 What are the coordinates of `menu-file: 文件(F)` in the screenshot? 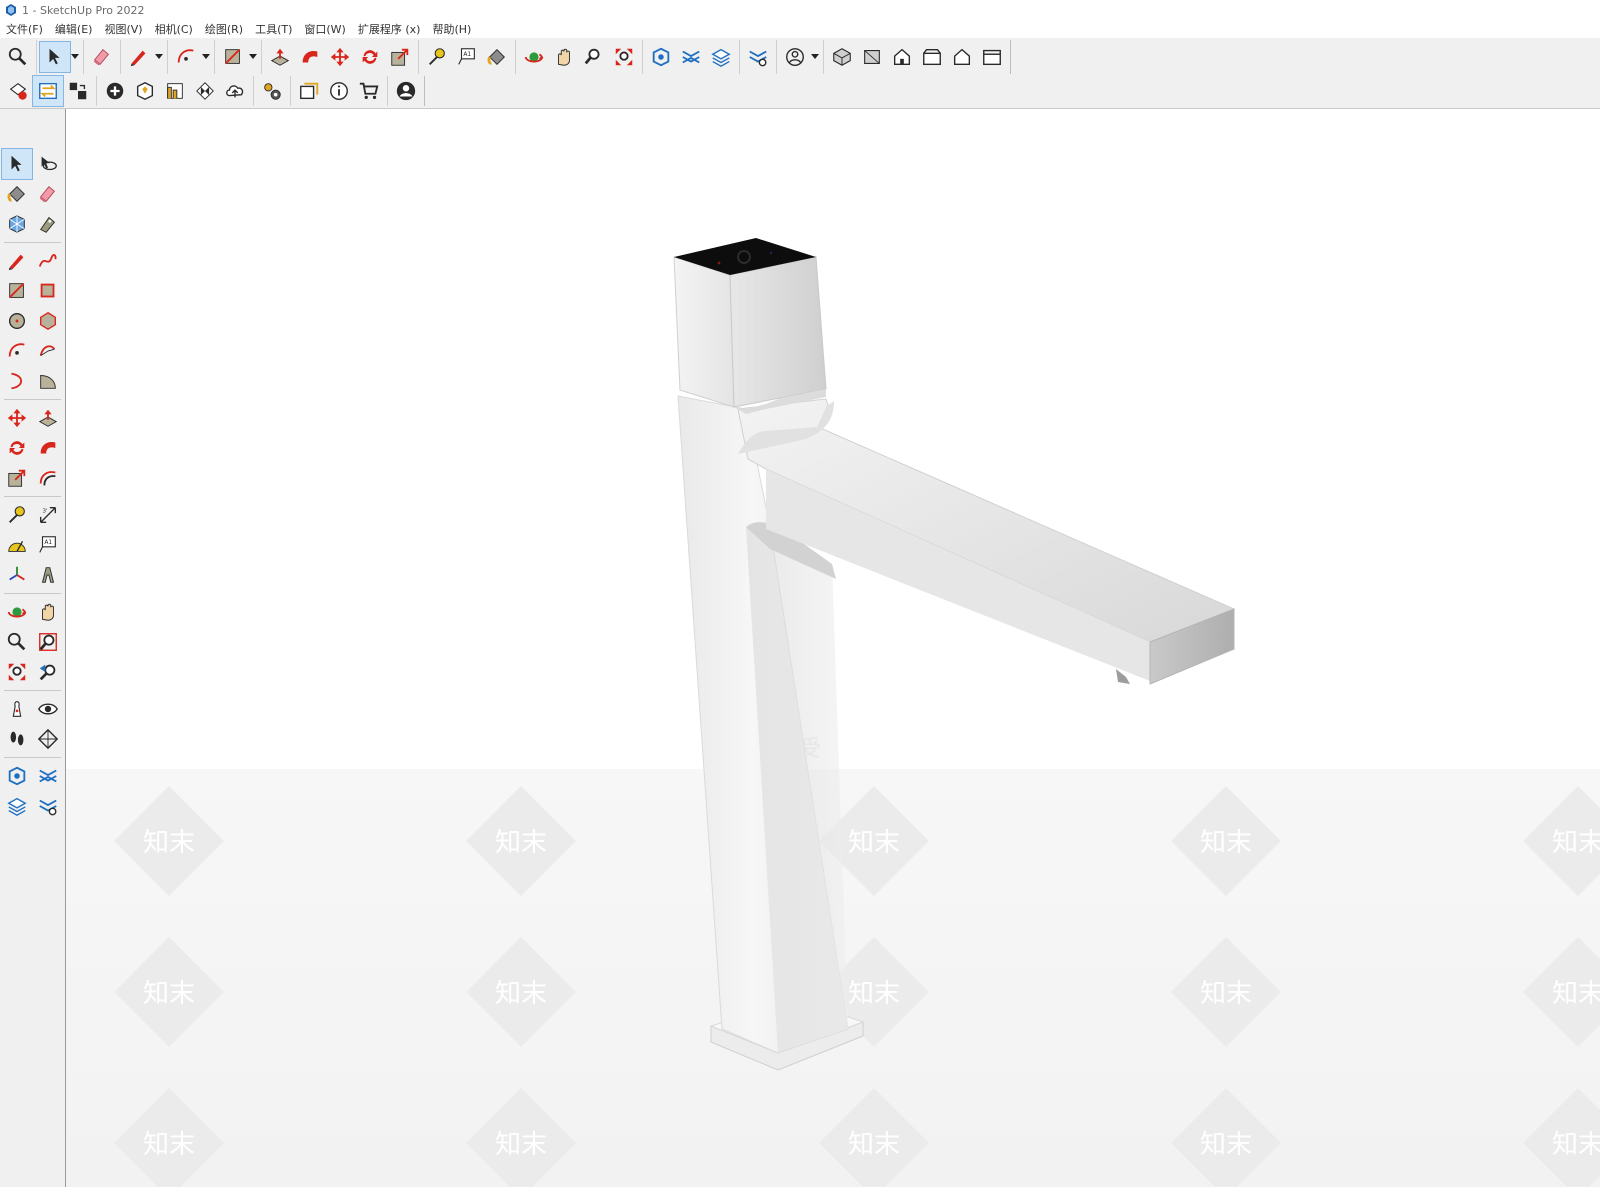 It's located at (24, 29).